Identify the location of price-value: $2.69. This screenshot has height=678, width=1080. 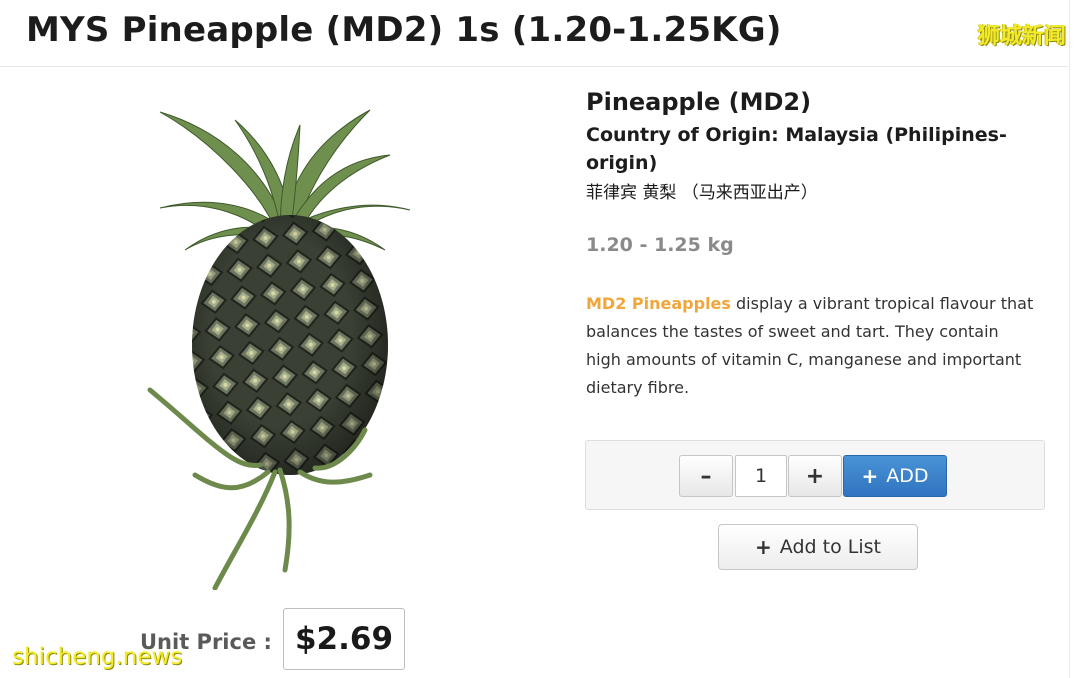
(344, 639).